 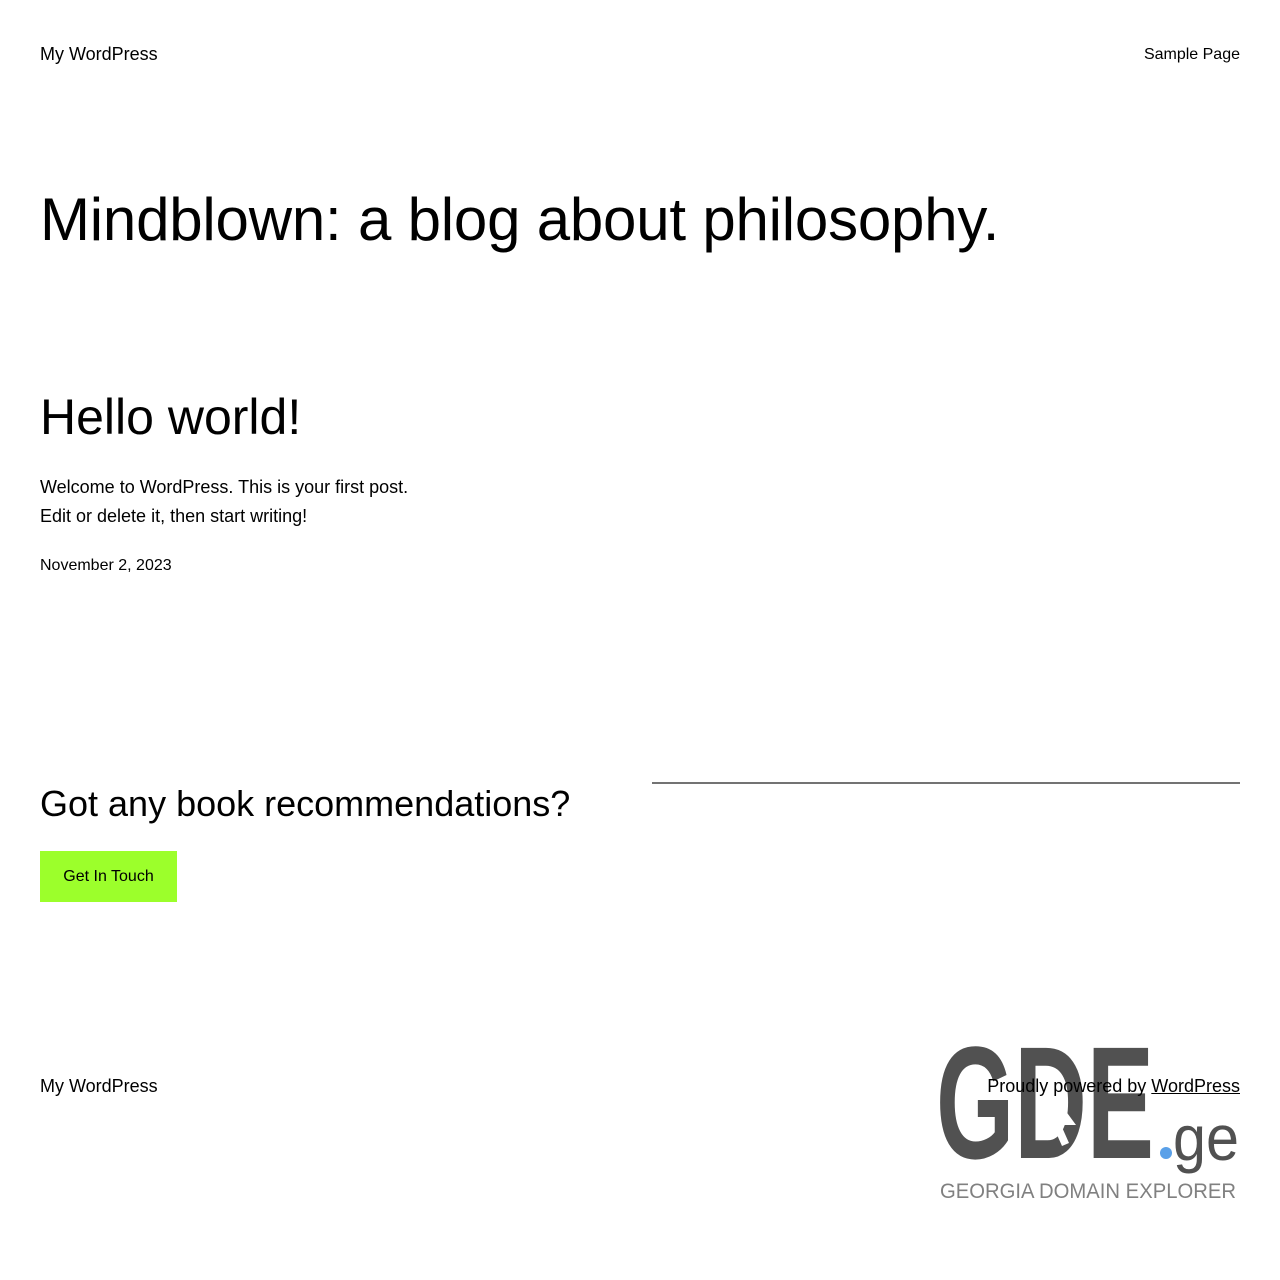 I want to click on footer-credits: Proudly powered by WordPress, so click(x=1113, y=1086).